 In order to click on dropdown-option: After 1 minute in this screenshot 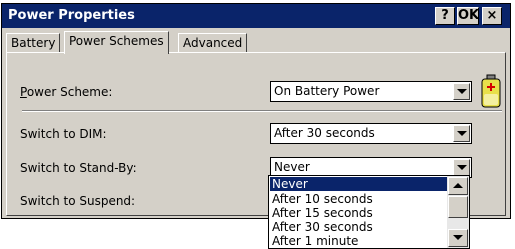, I will do `click(359, 241)`.